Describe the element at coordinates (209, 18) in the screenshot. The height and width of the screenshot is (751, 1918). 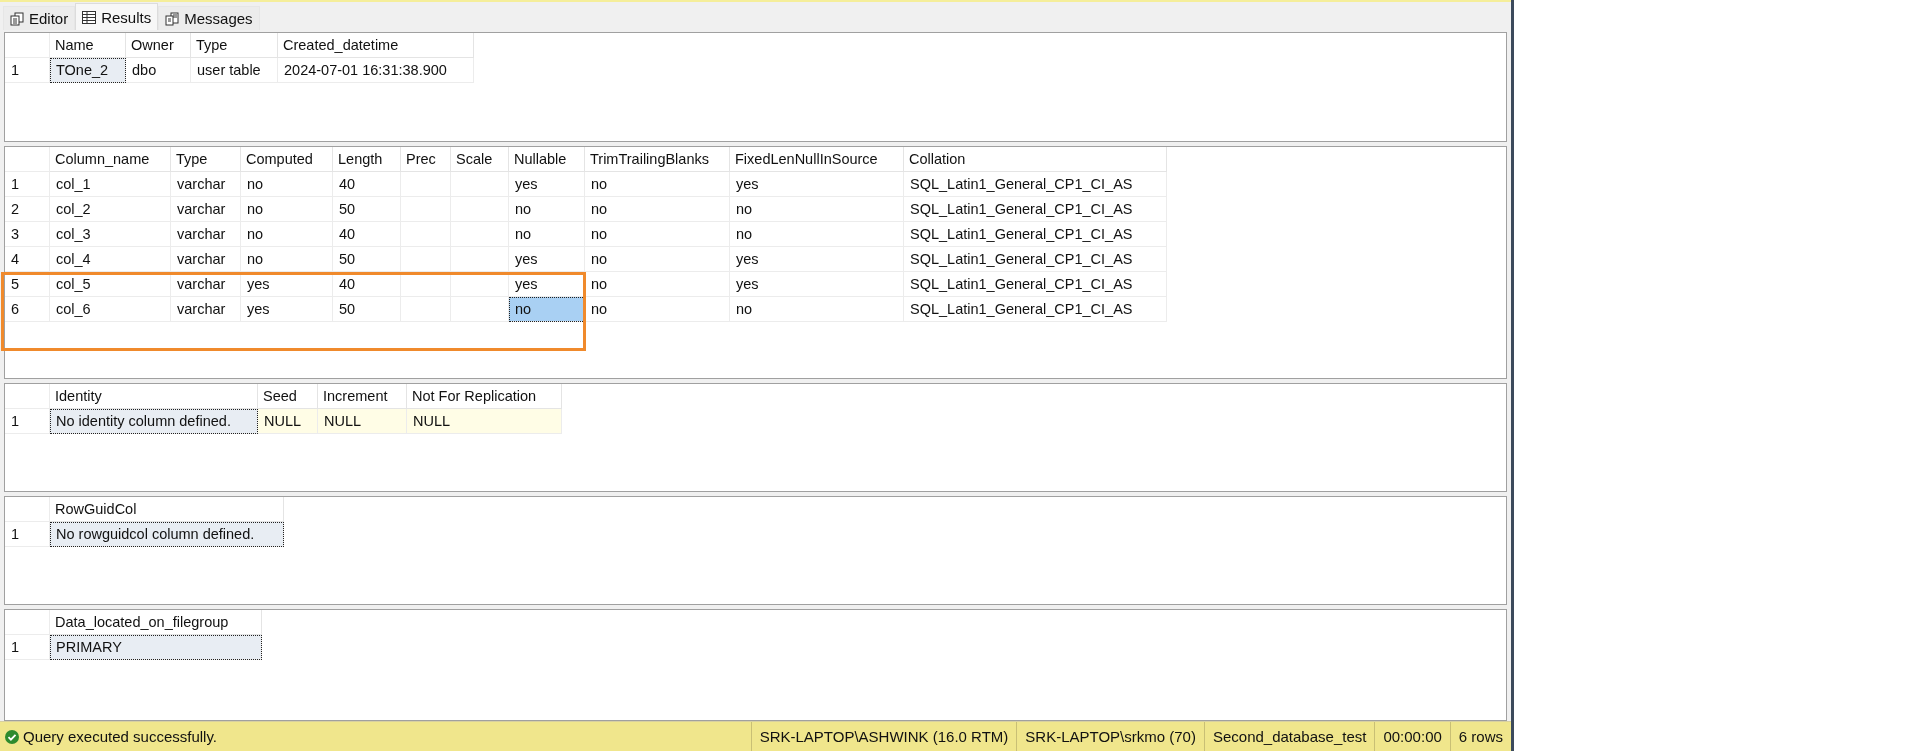
I see `tab: Messages` at that location.